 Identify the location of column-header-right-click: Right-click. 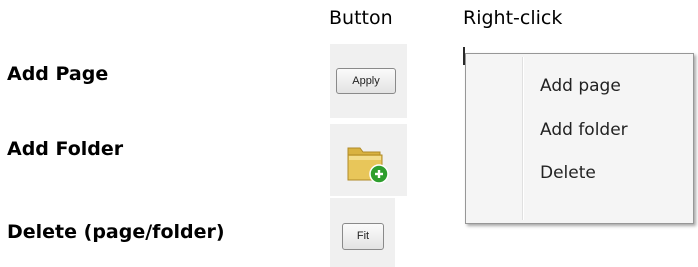
(513, 18).